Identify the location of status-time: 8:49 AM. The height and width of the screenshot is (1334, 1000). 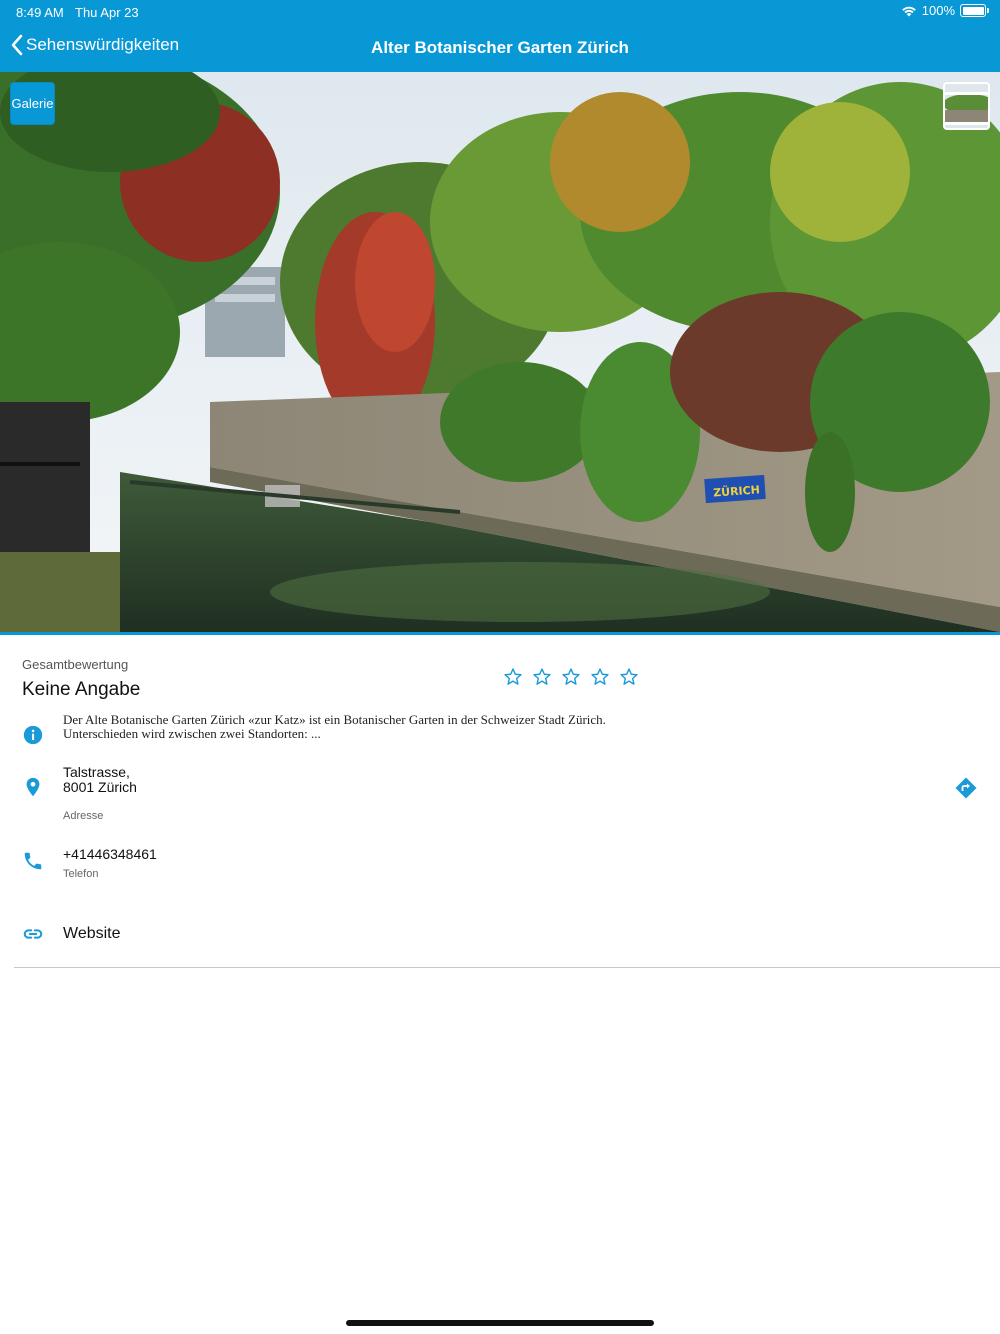
(40, 12).